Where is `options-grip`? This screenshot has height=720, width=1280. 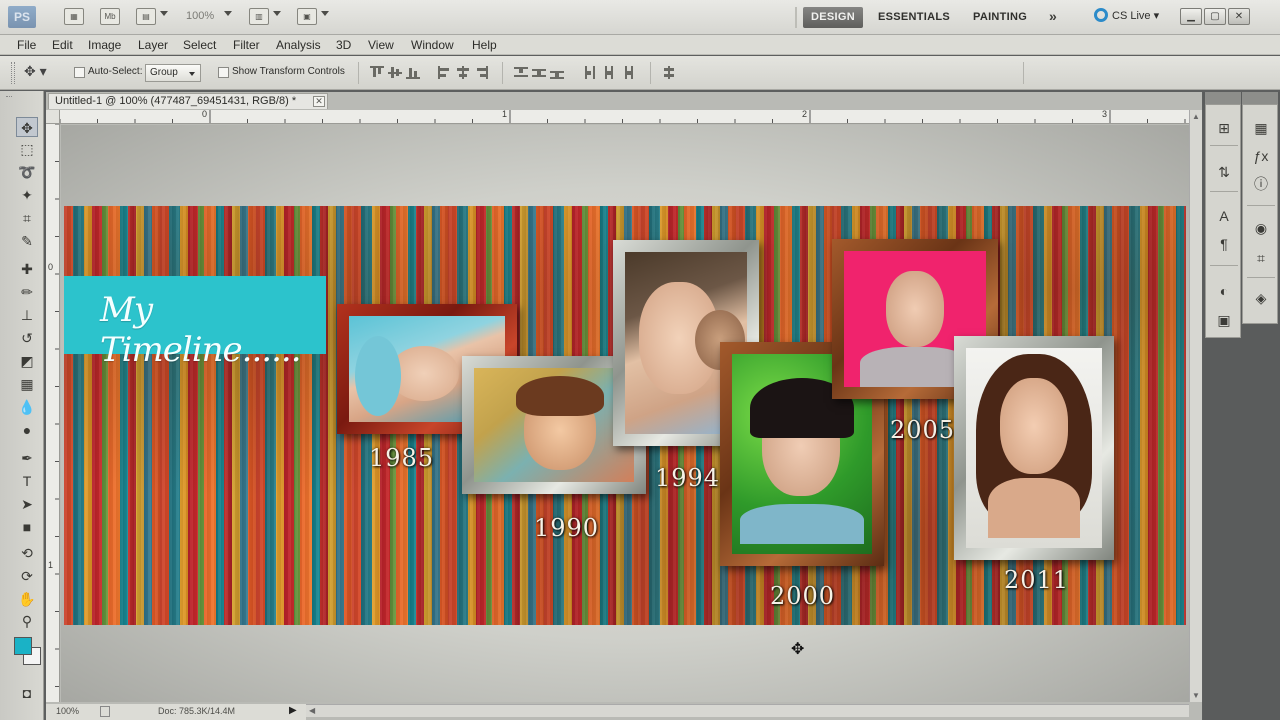 options-grip is located at coordinates (13, 73).